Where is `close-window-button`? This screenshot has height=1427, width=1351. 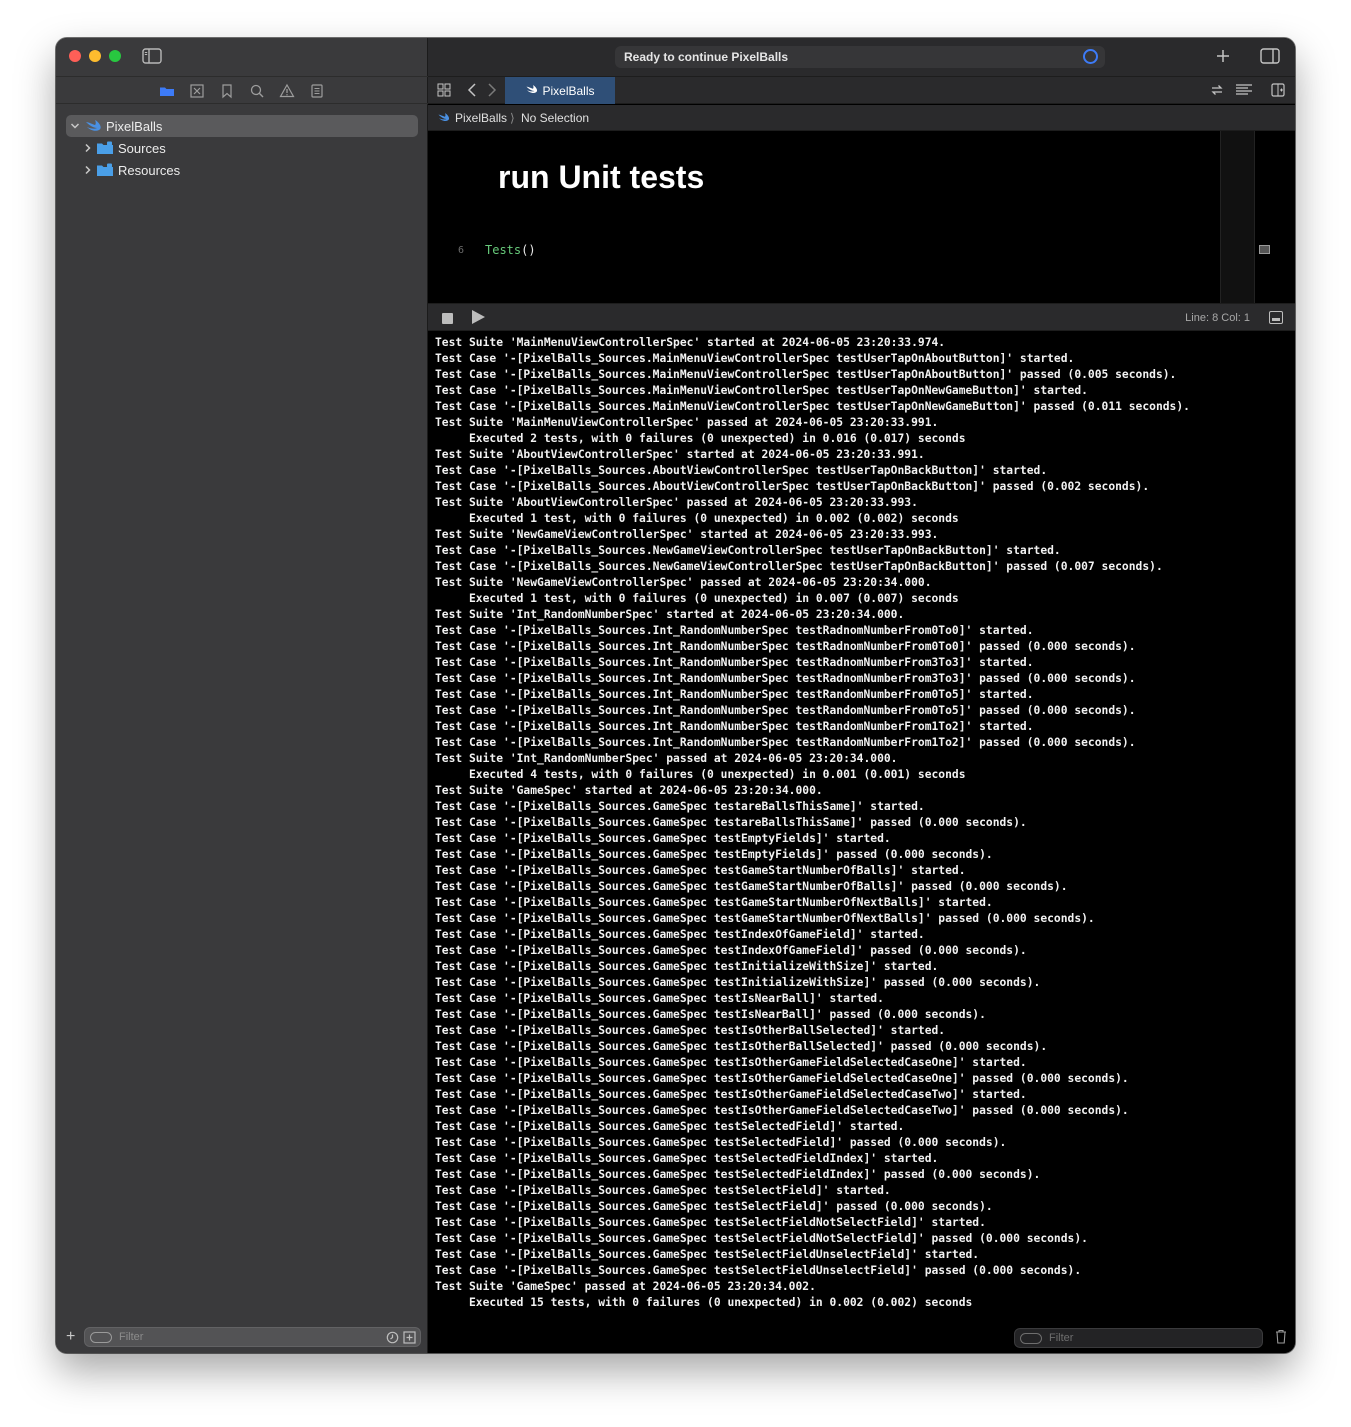 close-window-button is located at coordinates (75, 56).